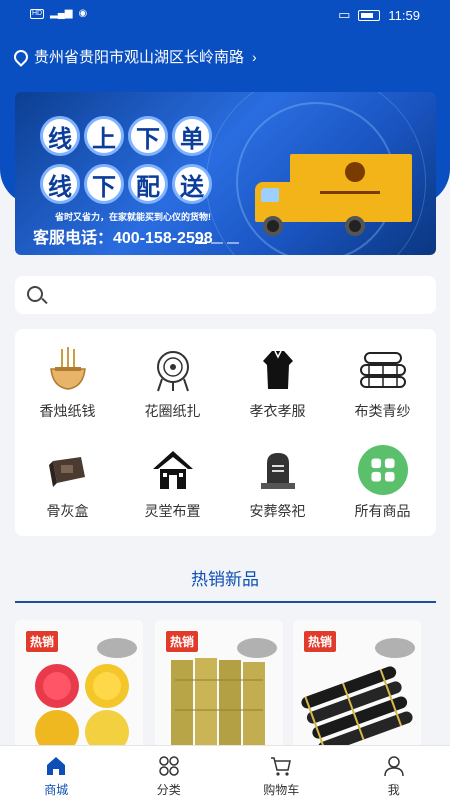 Image resolution: width=450 pixels, height=800 pixels. What do you see at coordinates (225, 602) in the screenshot?
I see `section-divider` at bounding box center [225, 602].